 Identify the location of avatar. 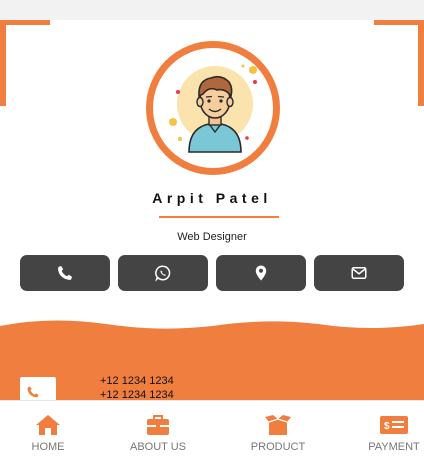
(213, 108).